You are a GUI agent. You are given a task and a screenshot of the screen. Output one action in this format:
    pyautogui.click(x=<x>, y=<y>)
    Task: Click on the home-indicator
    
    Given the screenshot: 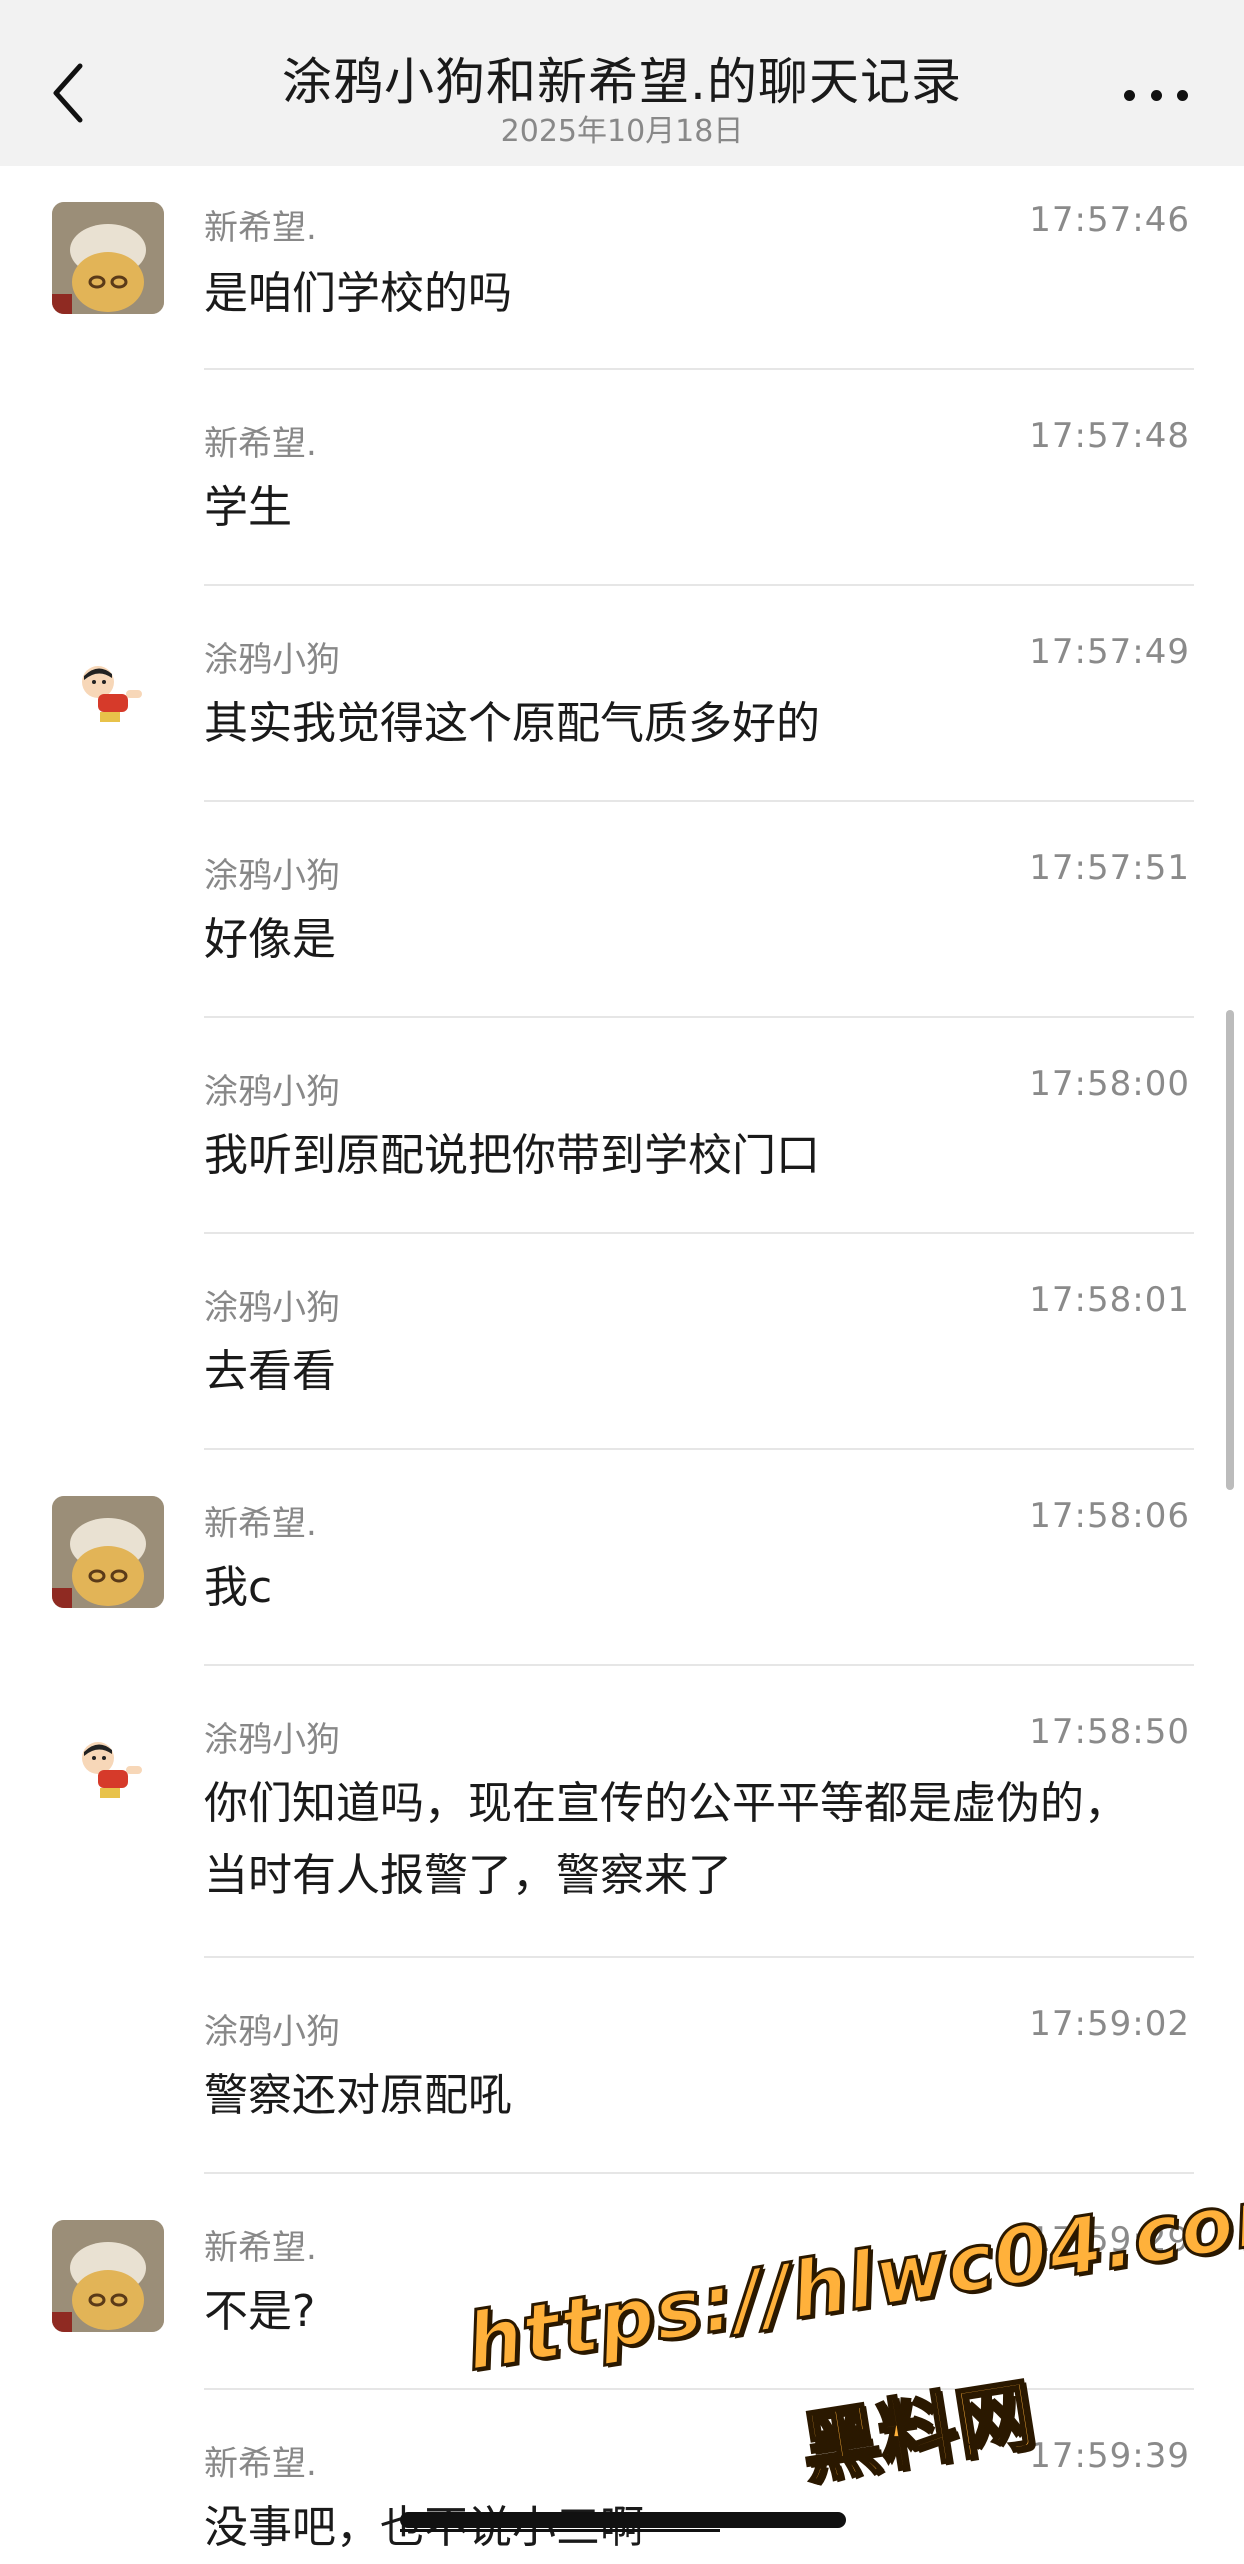 What is the action you would take?
    pyautogui.click(x=623, y=2520)
    